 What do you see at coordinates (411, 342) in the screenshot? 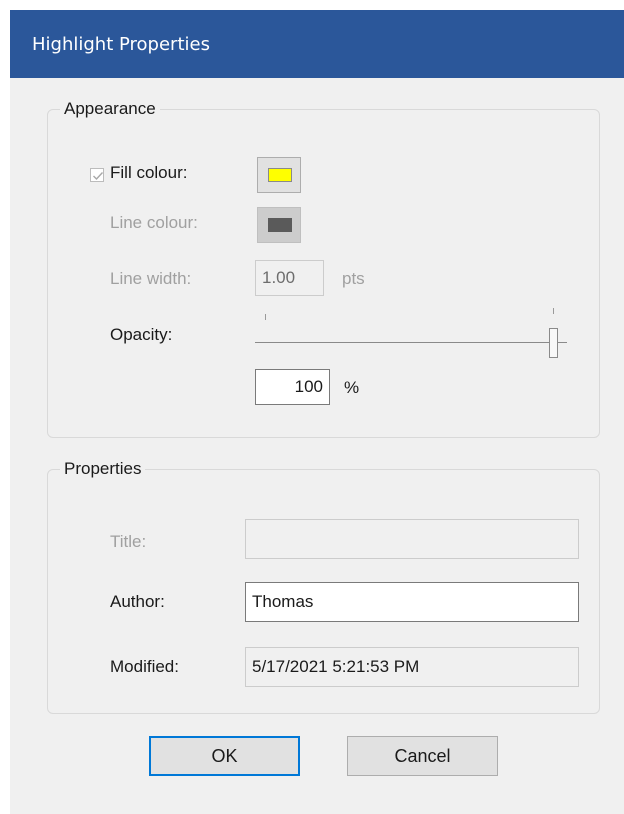
I see `slider-track` at bounding box center [411, 342].